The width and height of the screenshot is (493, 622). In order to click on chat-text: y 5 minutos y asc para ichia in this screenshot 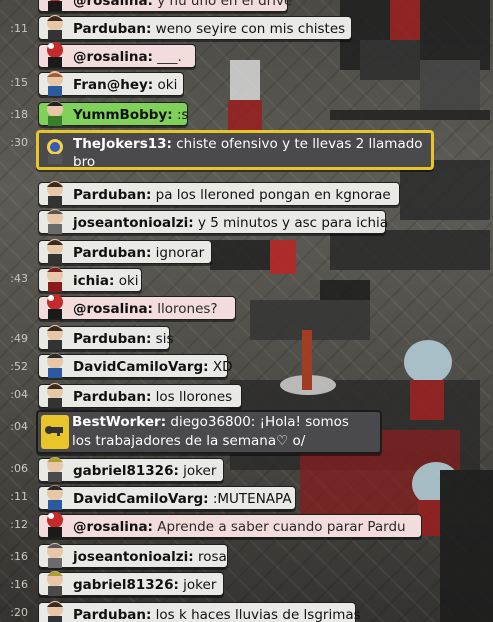, I will do `click(293, 223)`.